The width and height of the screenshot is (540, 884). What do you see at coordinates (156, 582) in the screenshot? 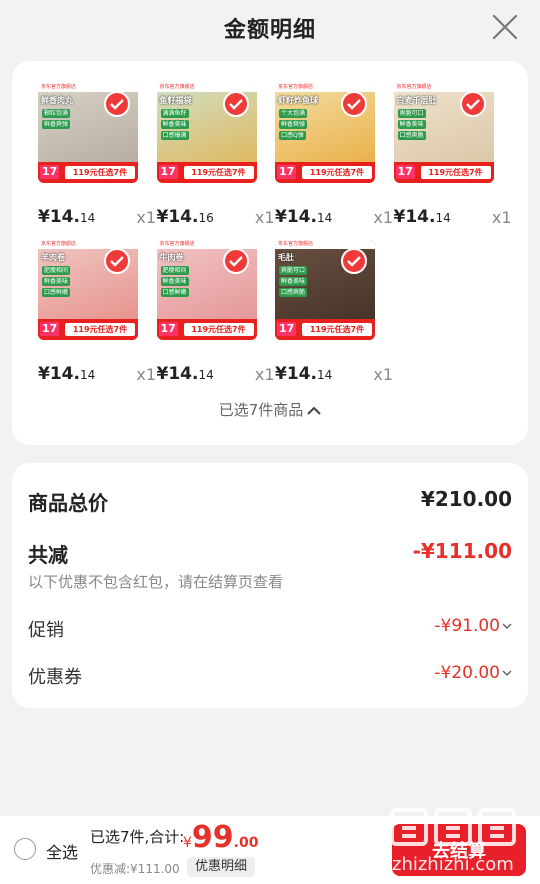
I see `discount-note: 以下优惠不包含红包，请在结算页查看` at bounding box center [156, 582].